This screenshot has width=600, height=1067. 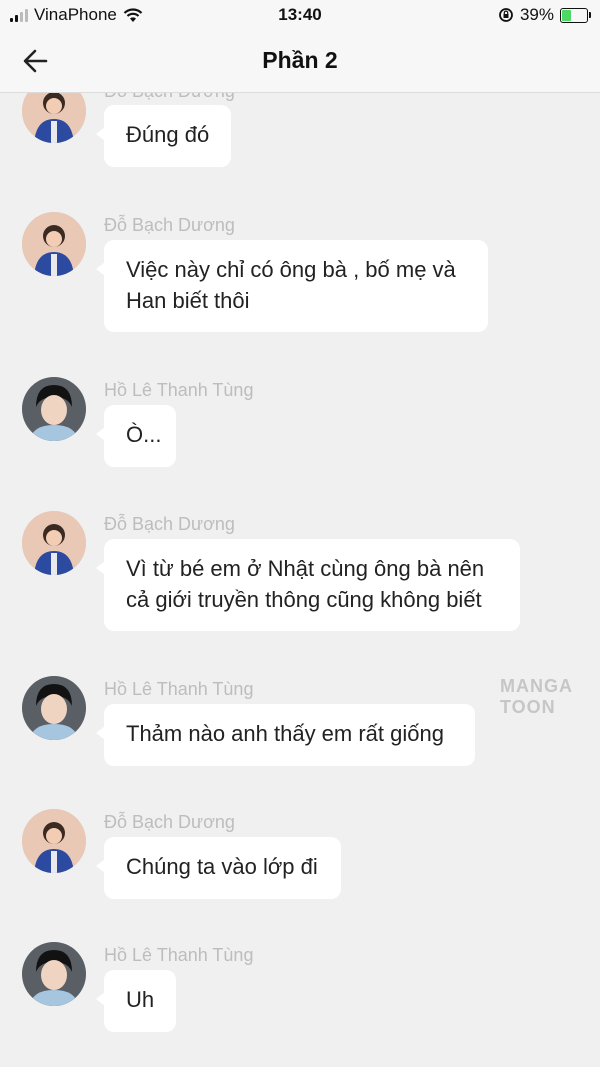 What do you see at coordinates (575, 15) in the screenshot?
I see `battery-icon` at bounding box center [575, 15].